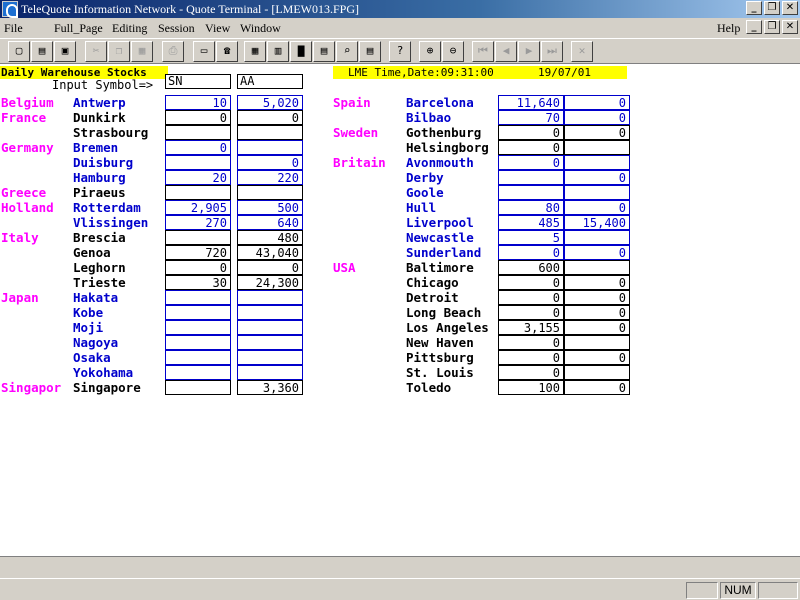 This screenshot has height=600, width=800. I want to click on warehouse-city: Singapore, so click(107, 387).